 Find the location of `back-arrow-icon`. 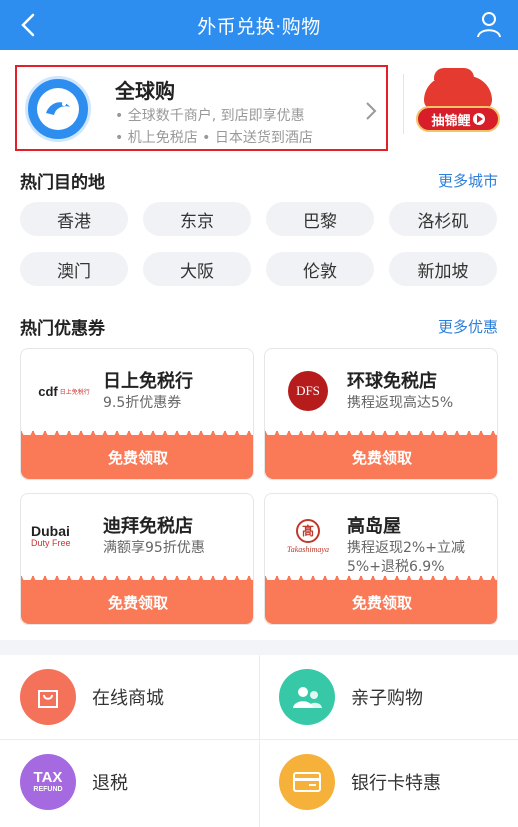

back-arrow-icon is located at coordinates (29, 25).